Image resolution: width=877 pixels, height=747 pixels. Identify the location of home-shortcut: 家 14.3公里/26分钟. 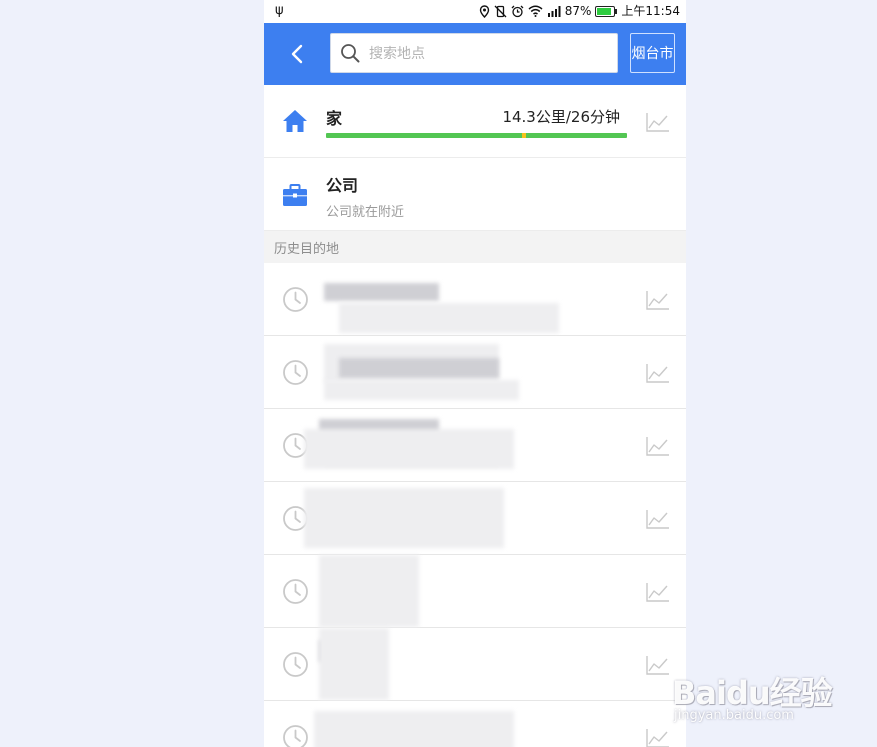
(475, 121).